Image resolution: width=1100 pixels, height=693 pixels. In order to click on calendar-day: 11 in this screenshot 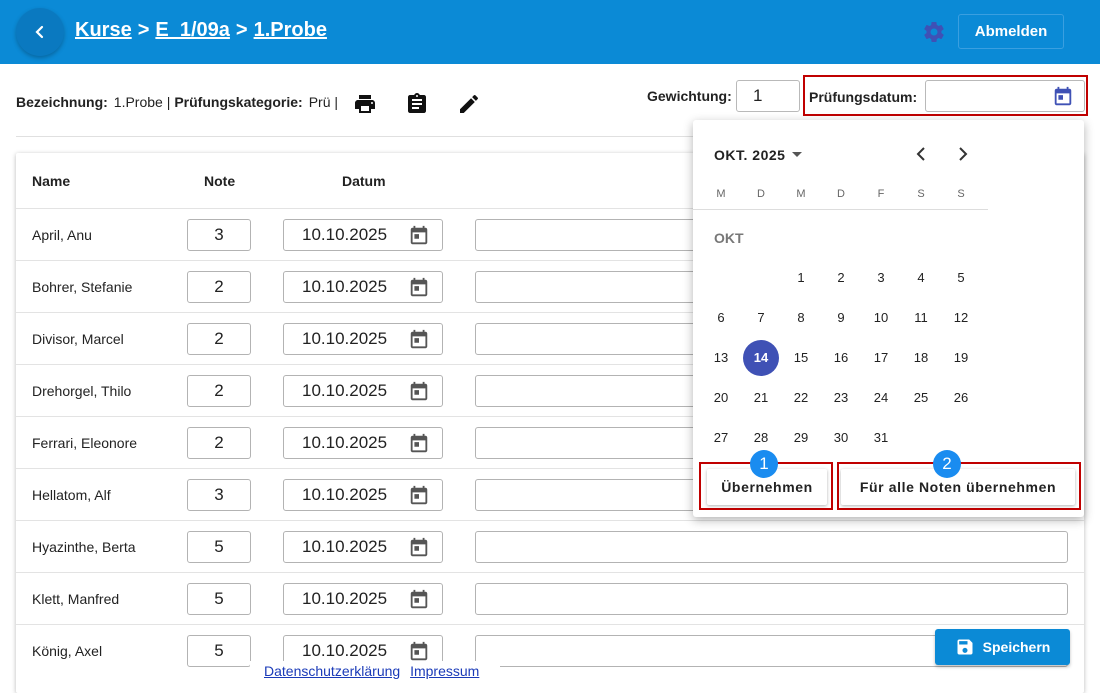, I will do `click(921, 318)`.